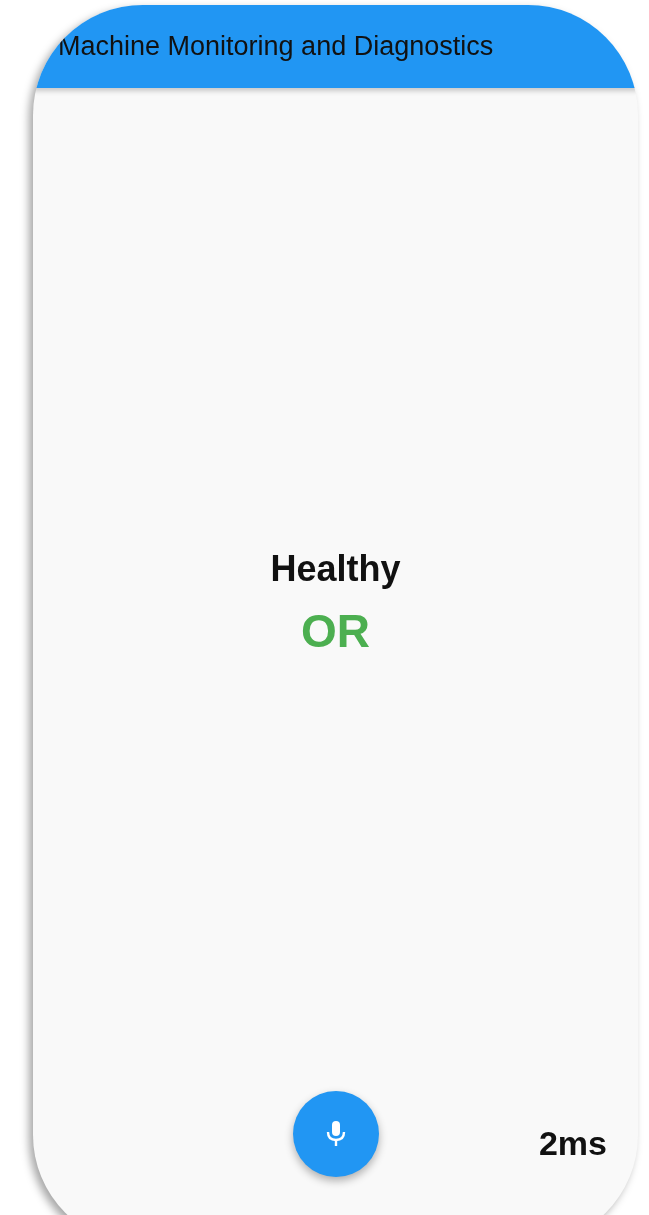  I want to click on microphone-icon, so click(335, 1134).